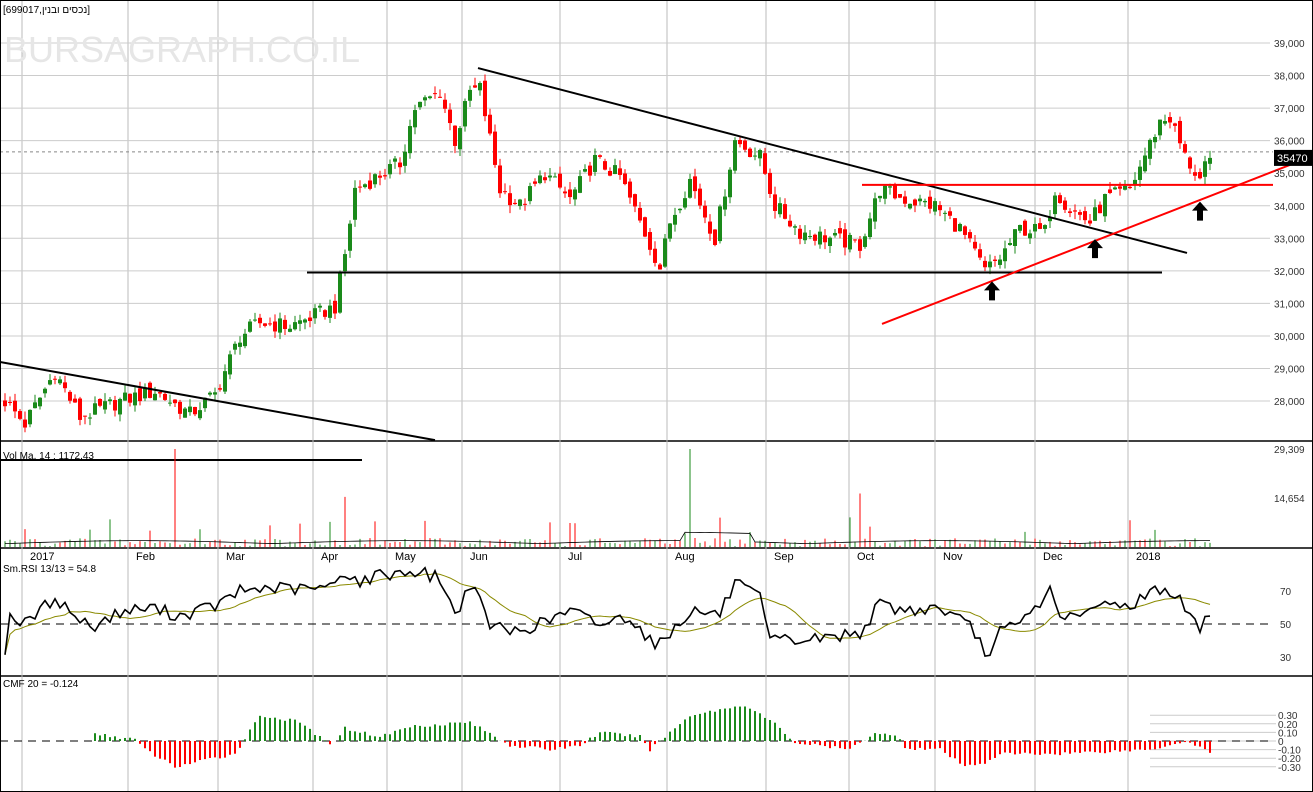  Describe the element at coordinates (1148, 557) in the screenshot. I see `month-label: 2018` at that location.